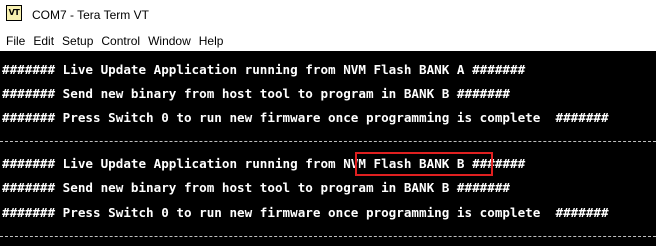 The height and width of the screenshot is (246, 656). I want to click on menu-window: Window, so click(169, 41).